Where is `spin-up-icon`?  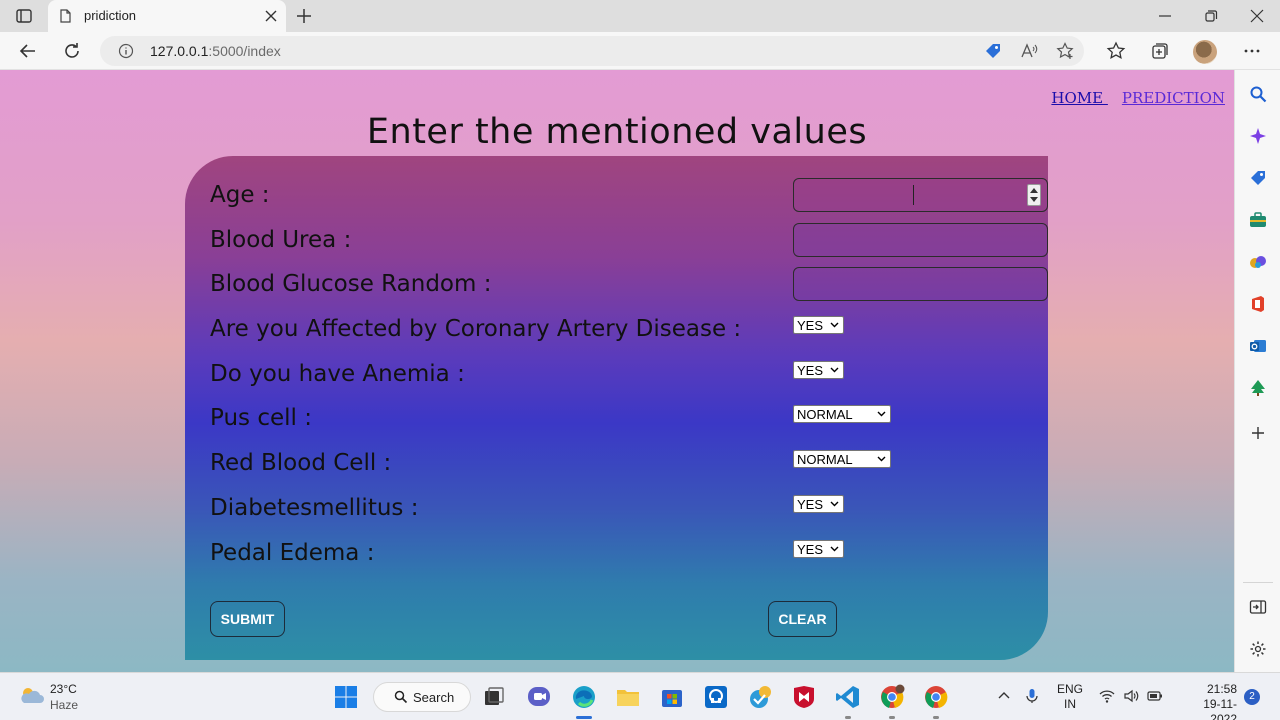 spin-up-icon is located at coordinates (1034, 190).